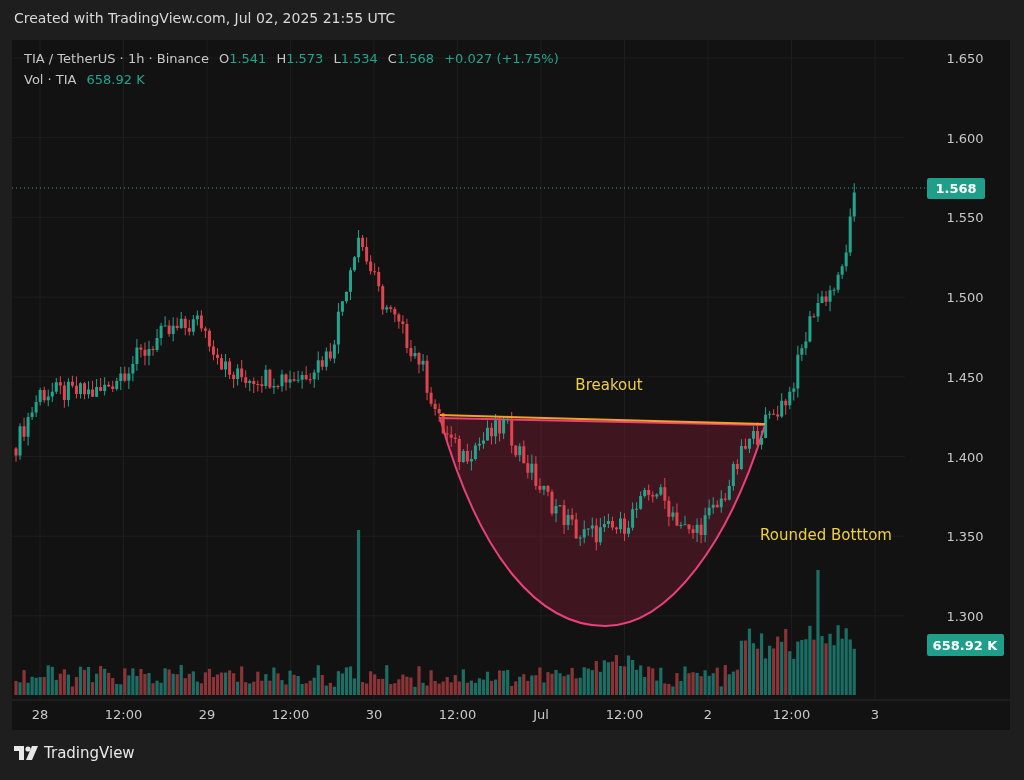  I want to click on chart-annotation: Breakout, so click(609, 385).